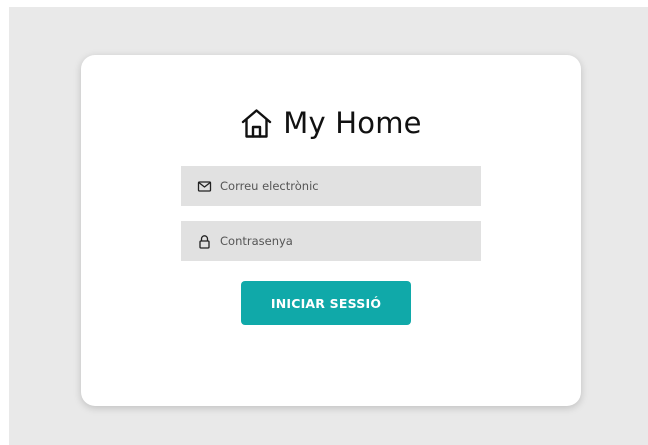 This screenshot has height=445, width=648. What do you see at coordinates (345, 186) in the screenshot?
I see `email-input` at bounding box center [345, 186].